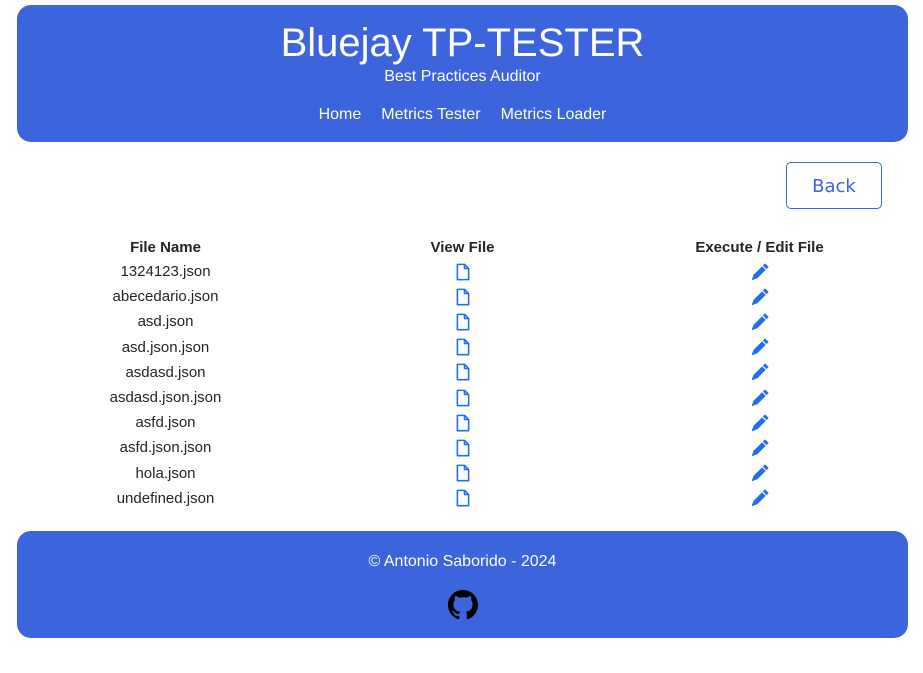 This screenshot has height=673, width=923. What do you see at coordinates (165, 473) in the screenshot?
I see `file-name-cell: hola.json` at bounding box center [165, 473].